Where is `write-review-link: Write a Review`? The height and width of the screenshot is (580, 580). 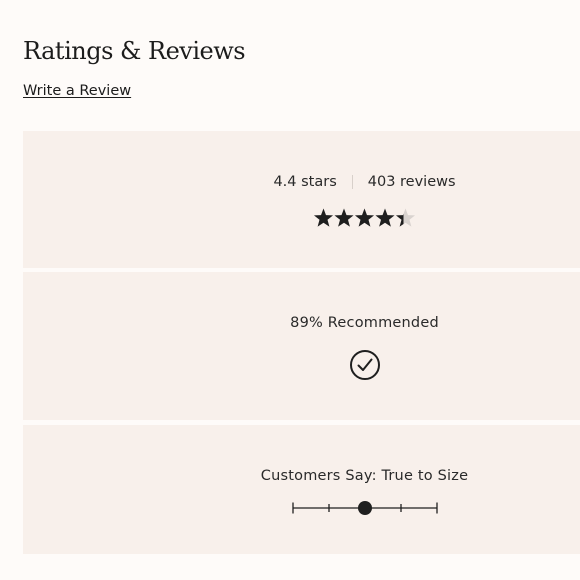 write-review-link: Write a Review is located at coordinates (77, 91).